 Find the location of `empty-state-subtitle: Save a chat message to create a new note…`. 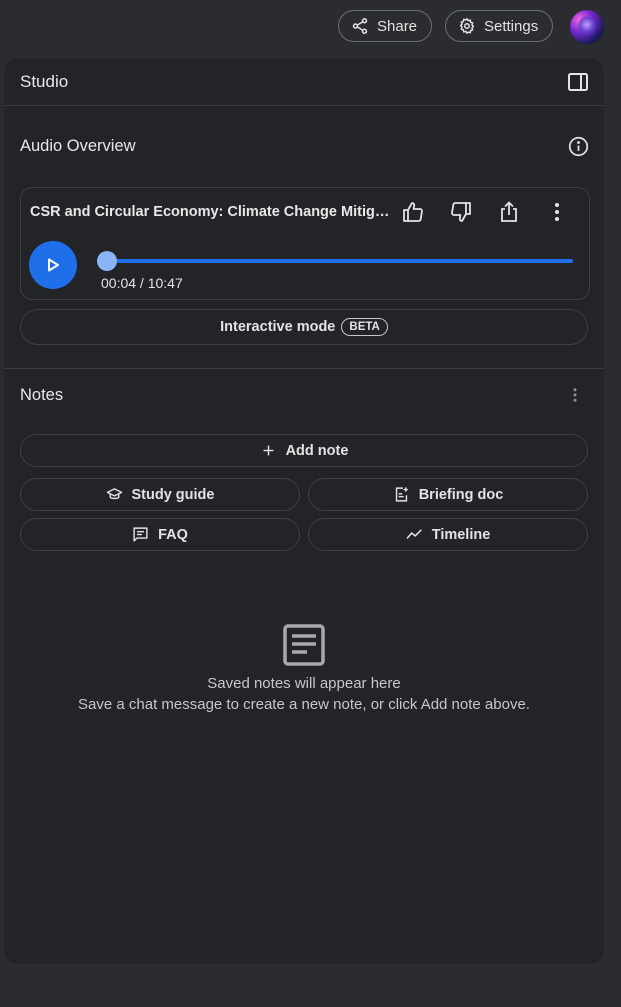

empty-state-subtitle: Save a chat message to create a new note… is located at coordinates (304, 704).